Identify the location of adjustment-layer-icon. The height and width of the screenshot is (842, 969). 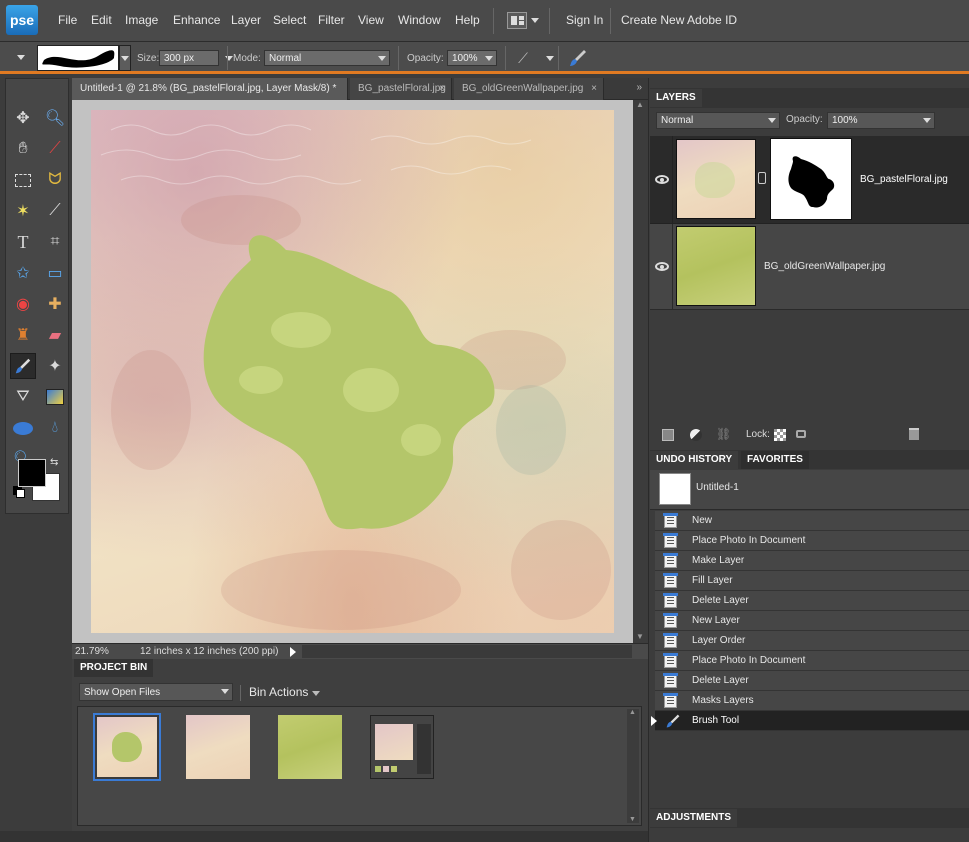
(696, 435).